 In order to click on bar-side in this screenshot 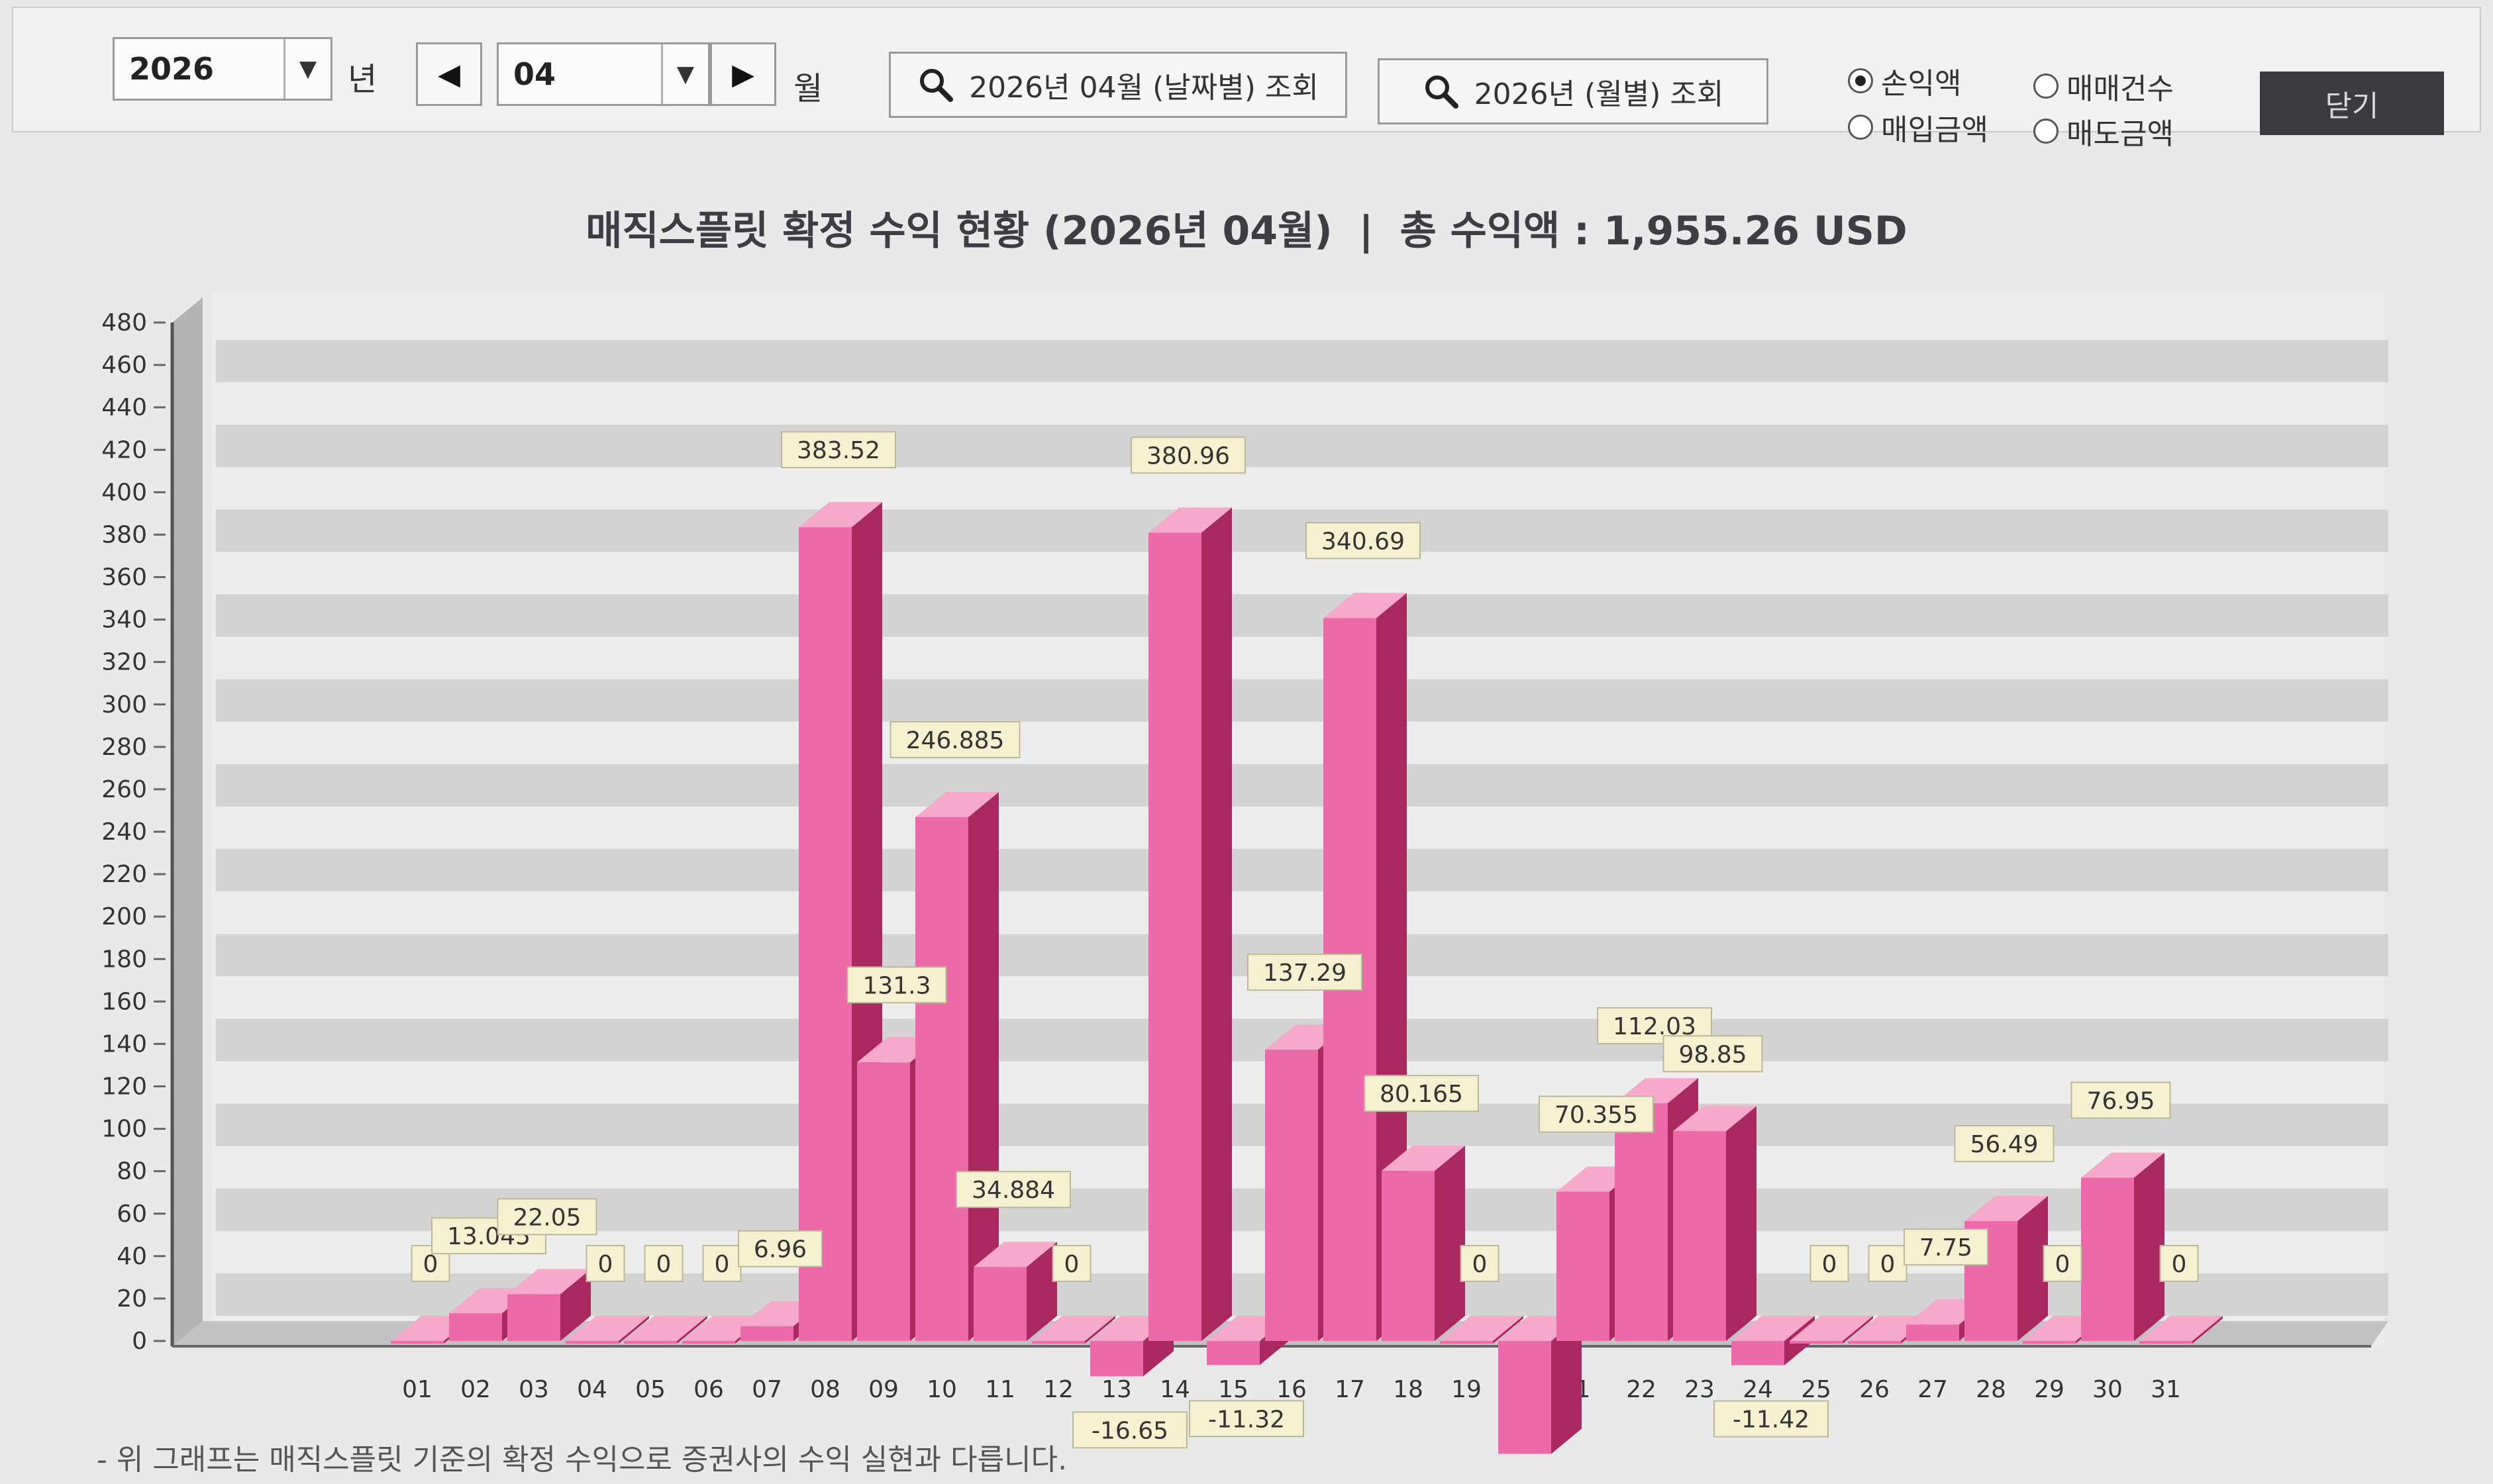, I will do `click(1216, 924)`.